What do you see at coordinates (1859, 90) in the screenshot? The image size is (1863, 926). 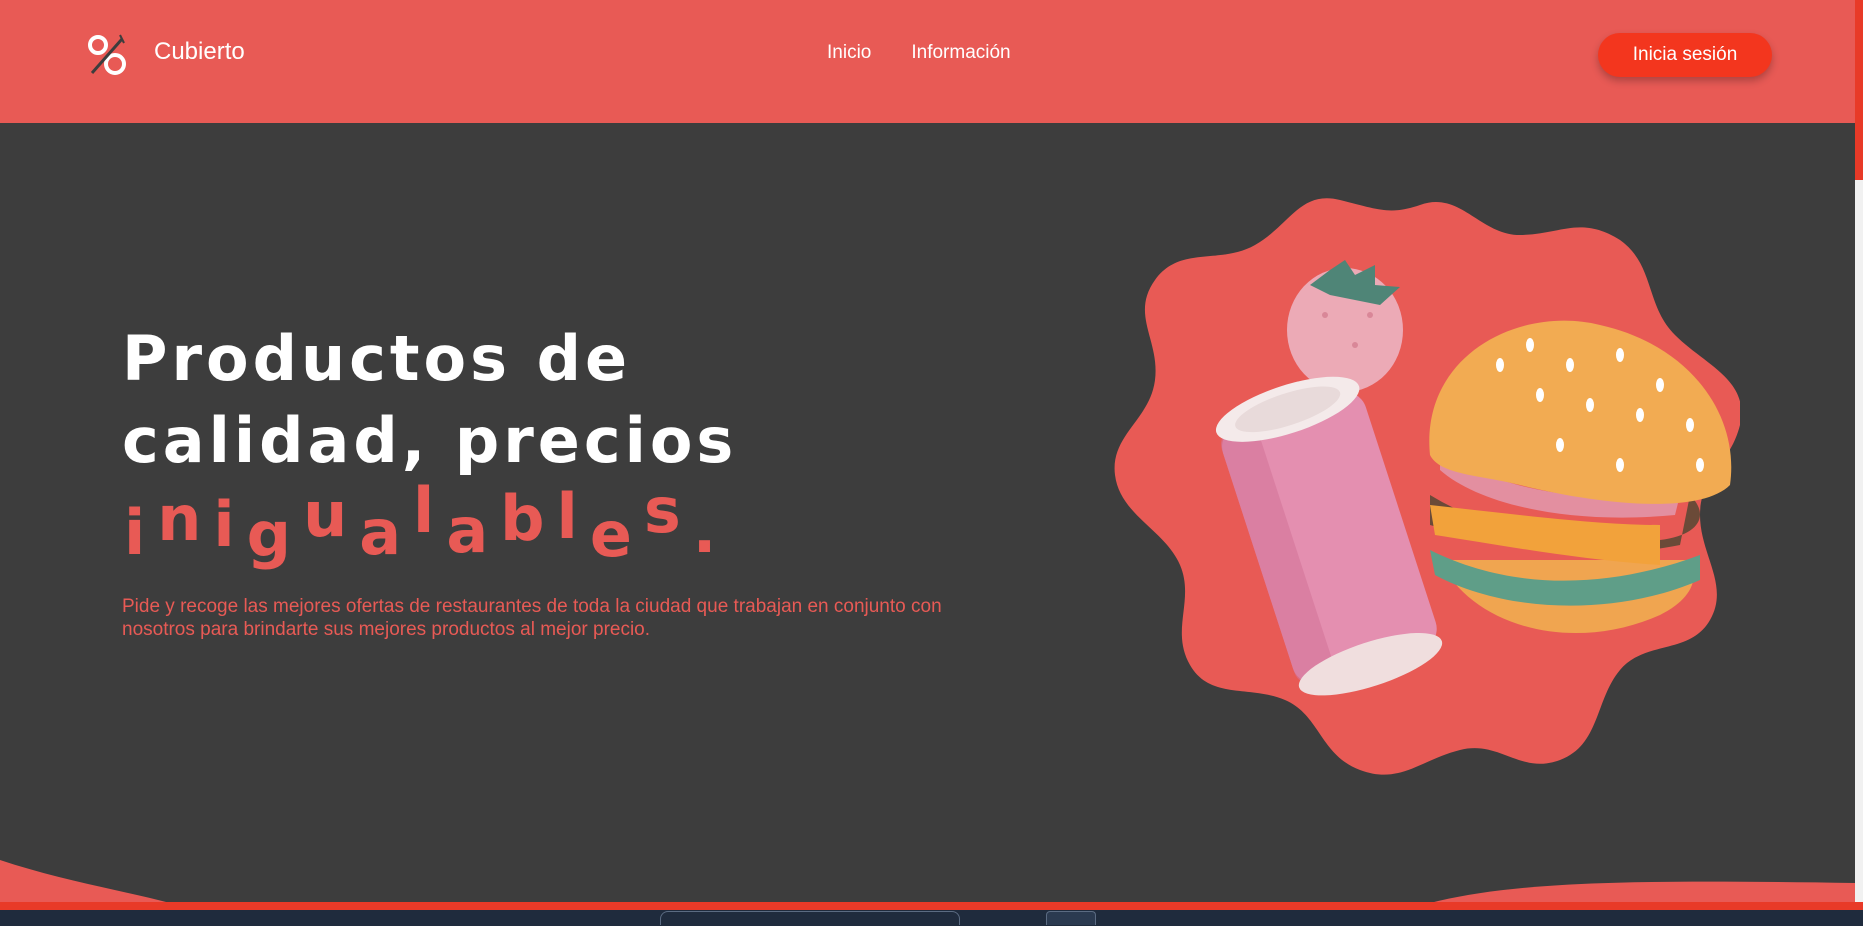 I see `scrollbar-thumb` at bounding box center [1859, 90].